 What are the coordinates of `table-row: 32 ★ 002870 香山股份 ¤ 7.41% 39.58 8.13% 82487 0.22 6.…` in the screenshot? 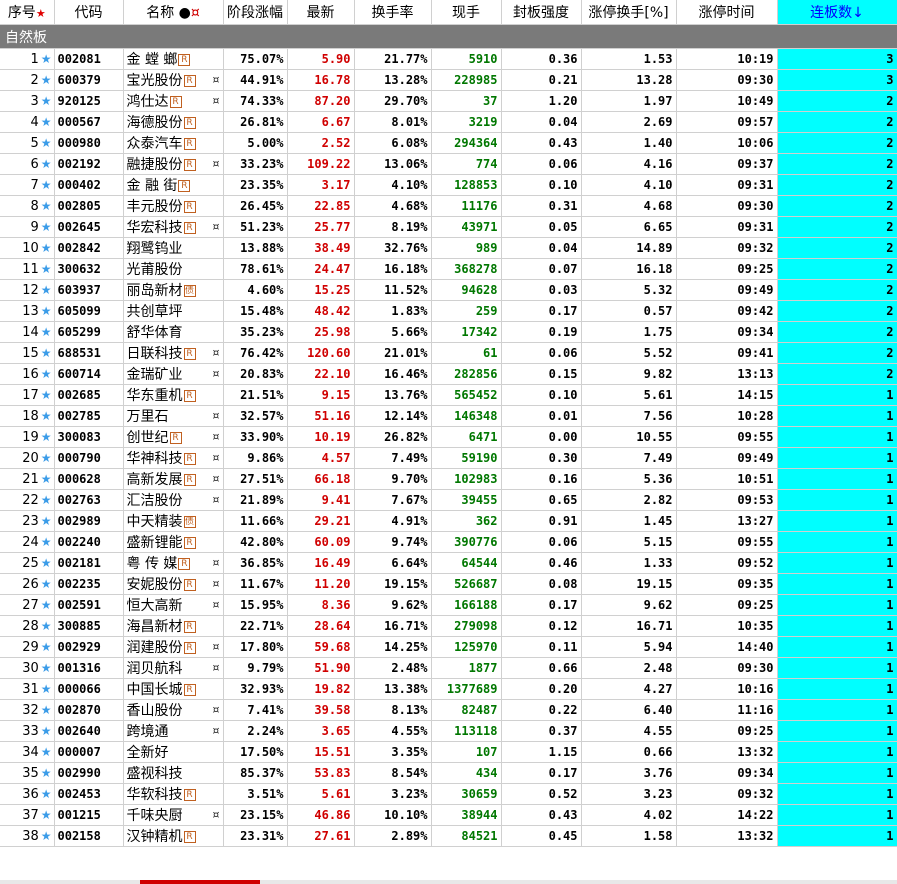 It's located at (448, 710).